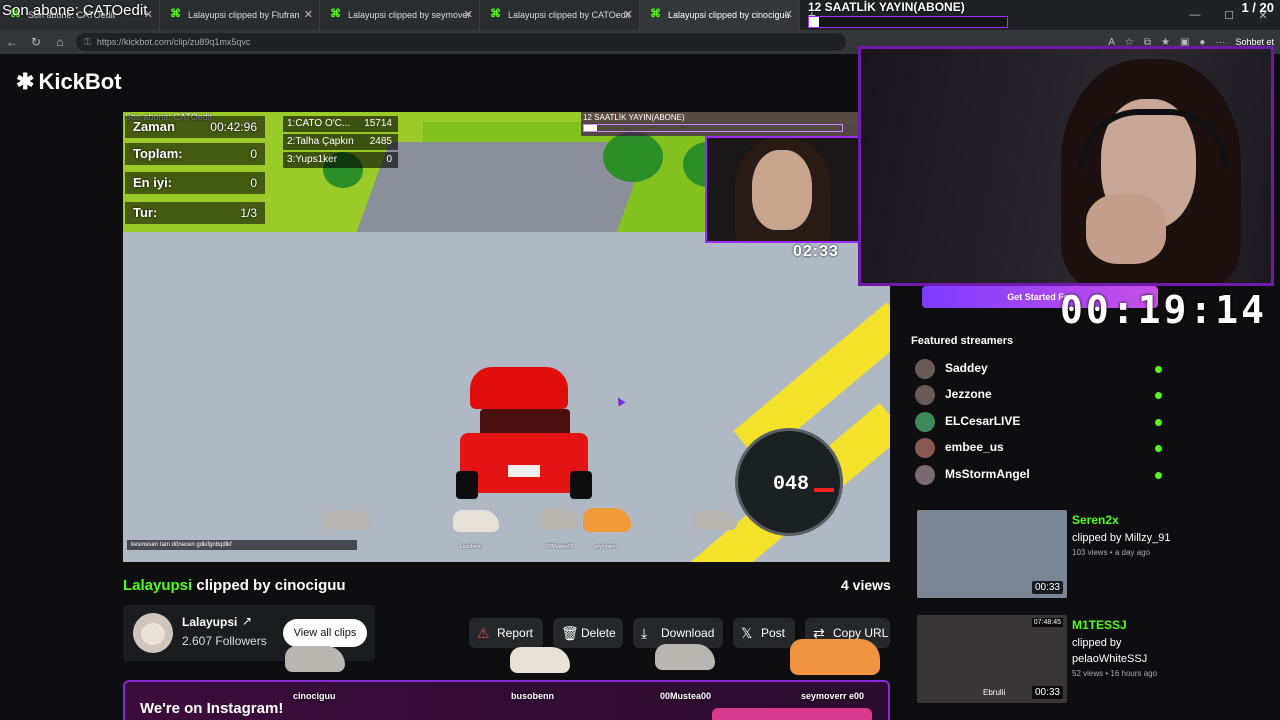 This screenshot has width=1280, height=720. Describe the element at coordinates (467, 485) in the screenshot. I see `car-tire` at that location.